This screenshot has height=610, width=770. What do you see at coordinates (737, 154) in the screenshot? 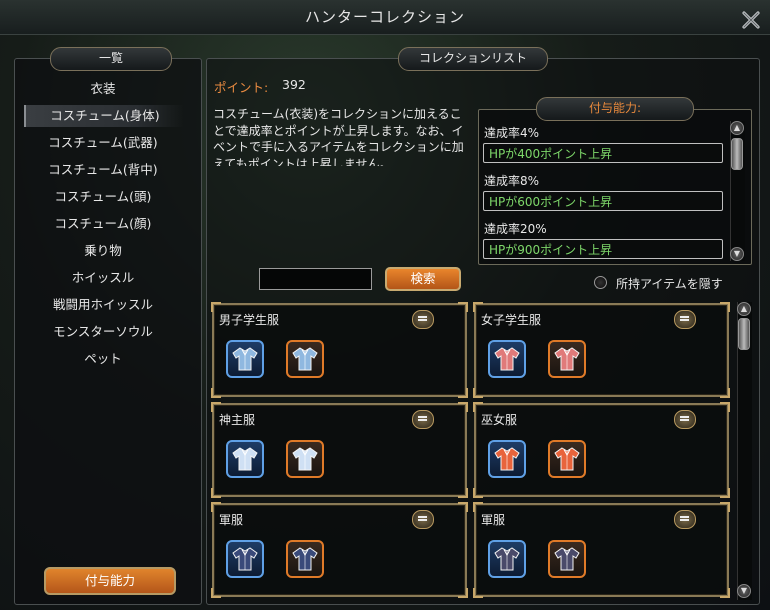
I see `bonus-scroll-thumb` at bounding box center [737, 154].